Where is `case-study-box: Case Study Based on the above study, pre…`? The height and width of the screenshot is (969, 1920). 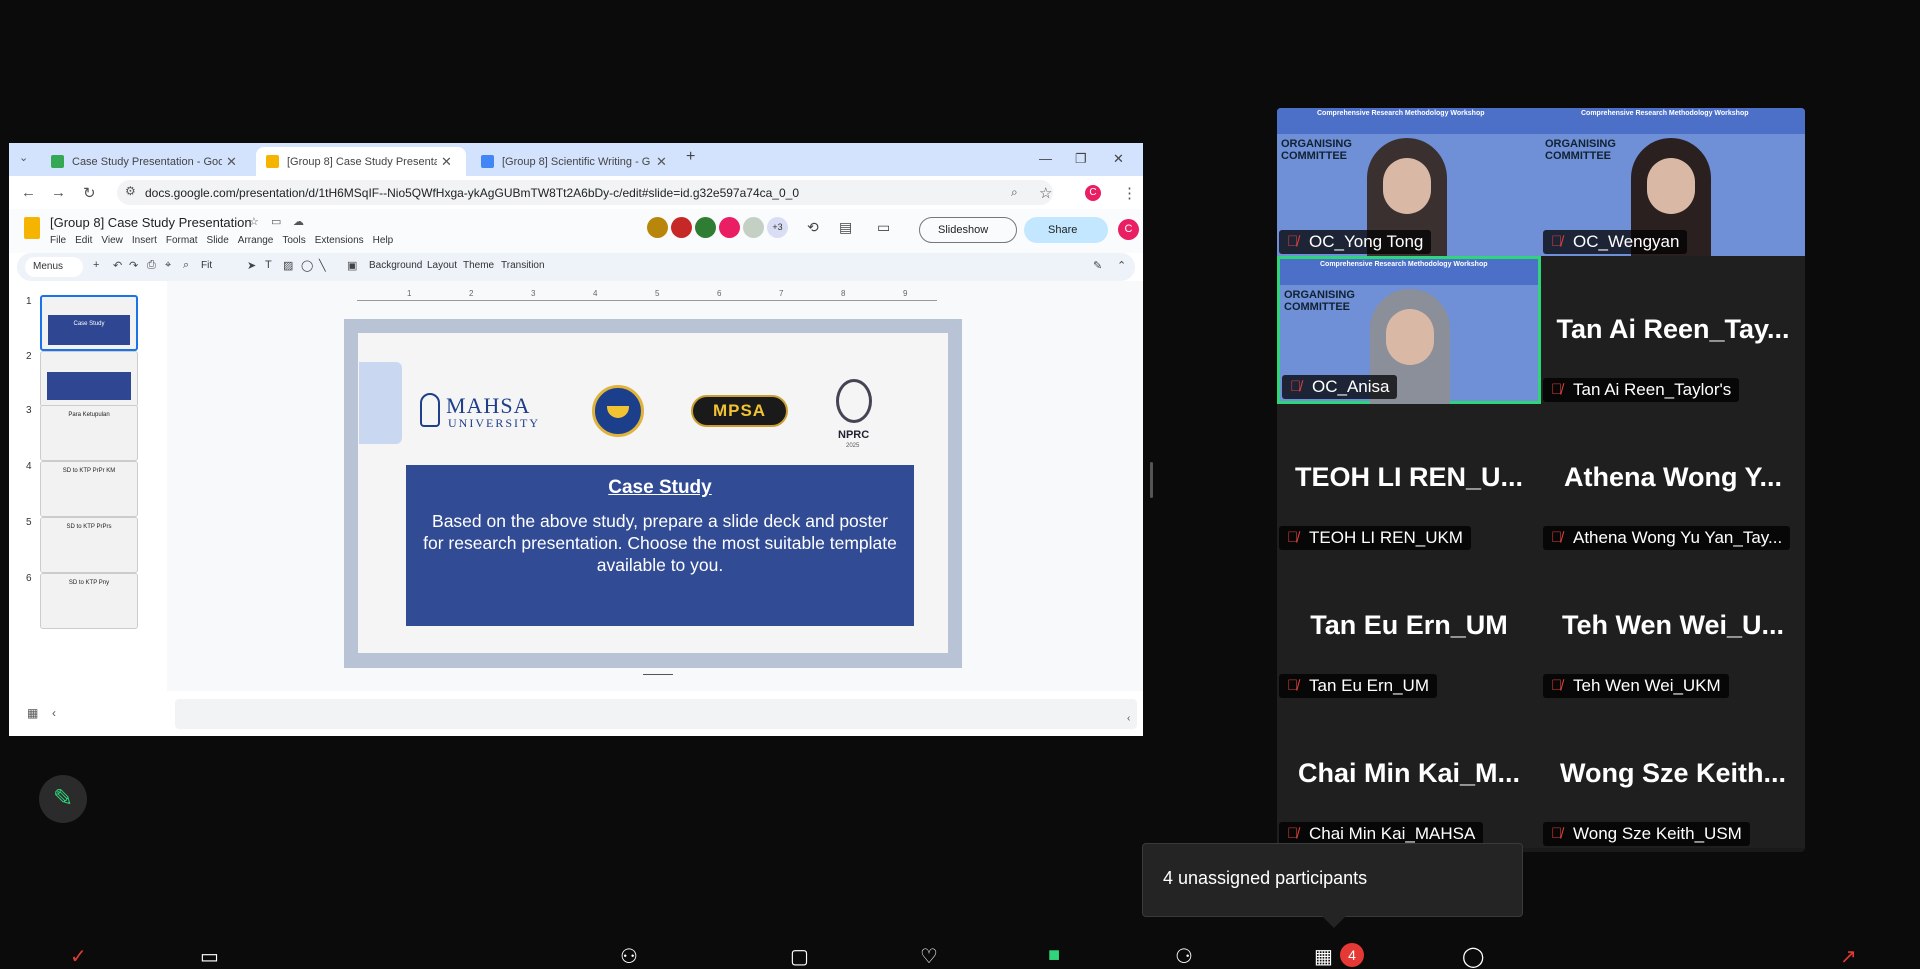
case-study-box: Case Study Based on the above study, pre… is located at coordinates (660, 545).